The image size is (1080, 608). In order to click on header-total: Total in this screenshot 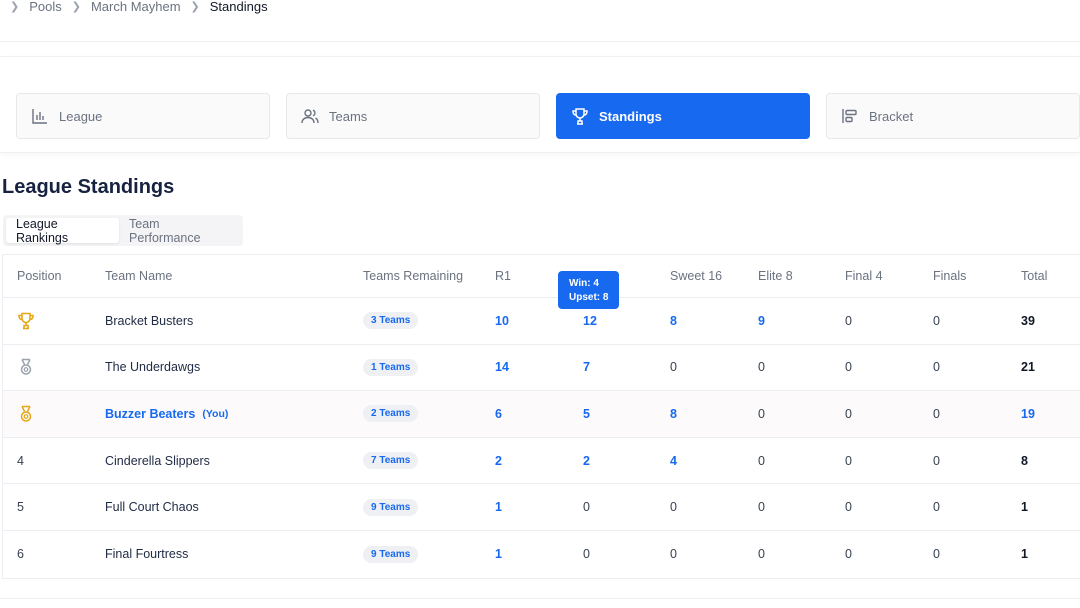, I will do `click(1034, 276)`.